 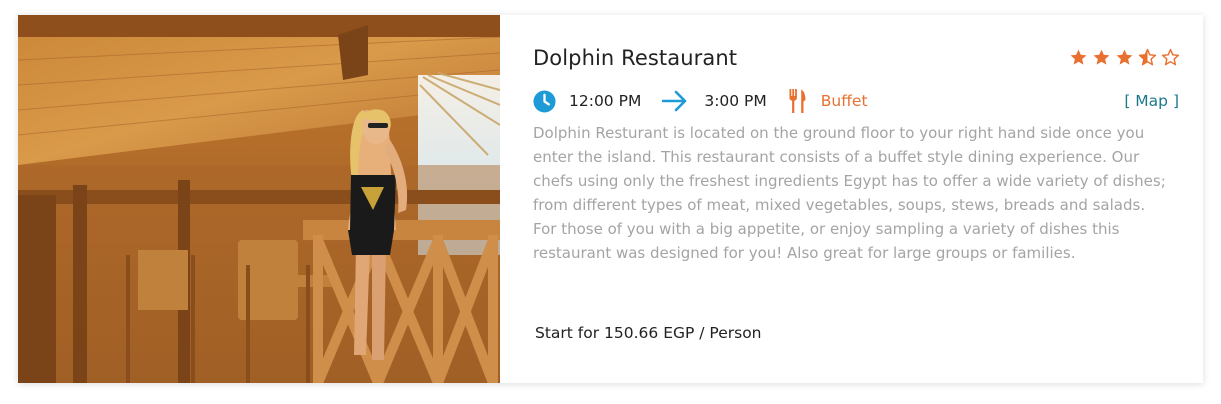 I want to click on clock-icon, so click(x=544, y=101).